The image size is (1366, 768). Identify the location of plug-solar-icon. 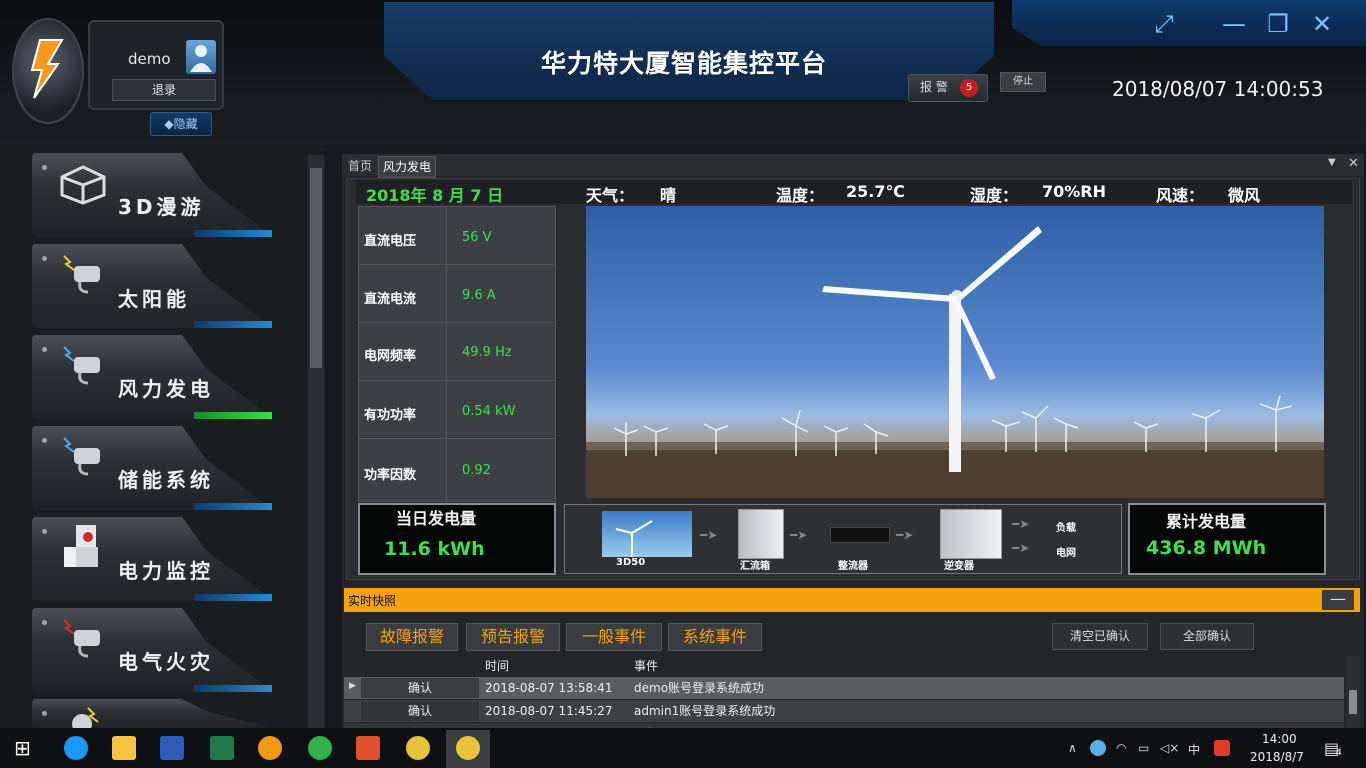
(83, 273).